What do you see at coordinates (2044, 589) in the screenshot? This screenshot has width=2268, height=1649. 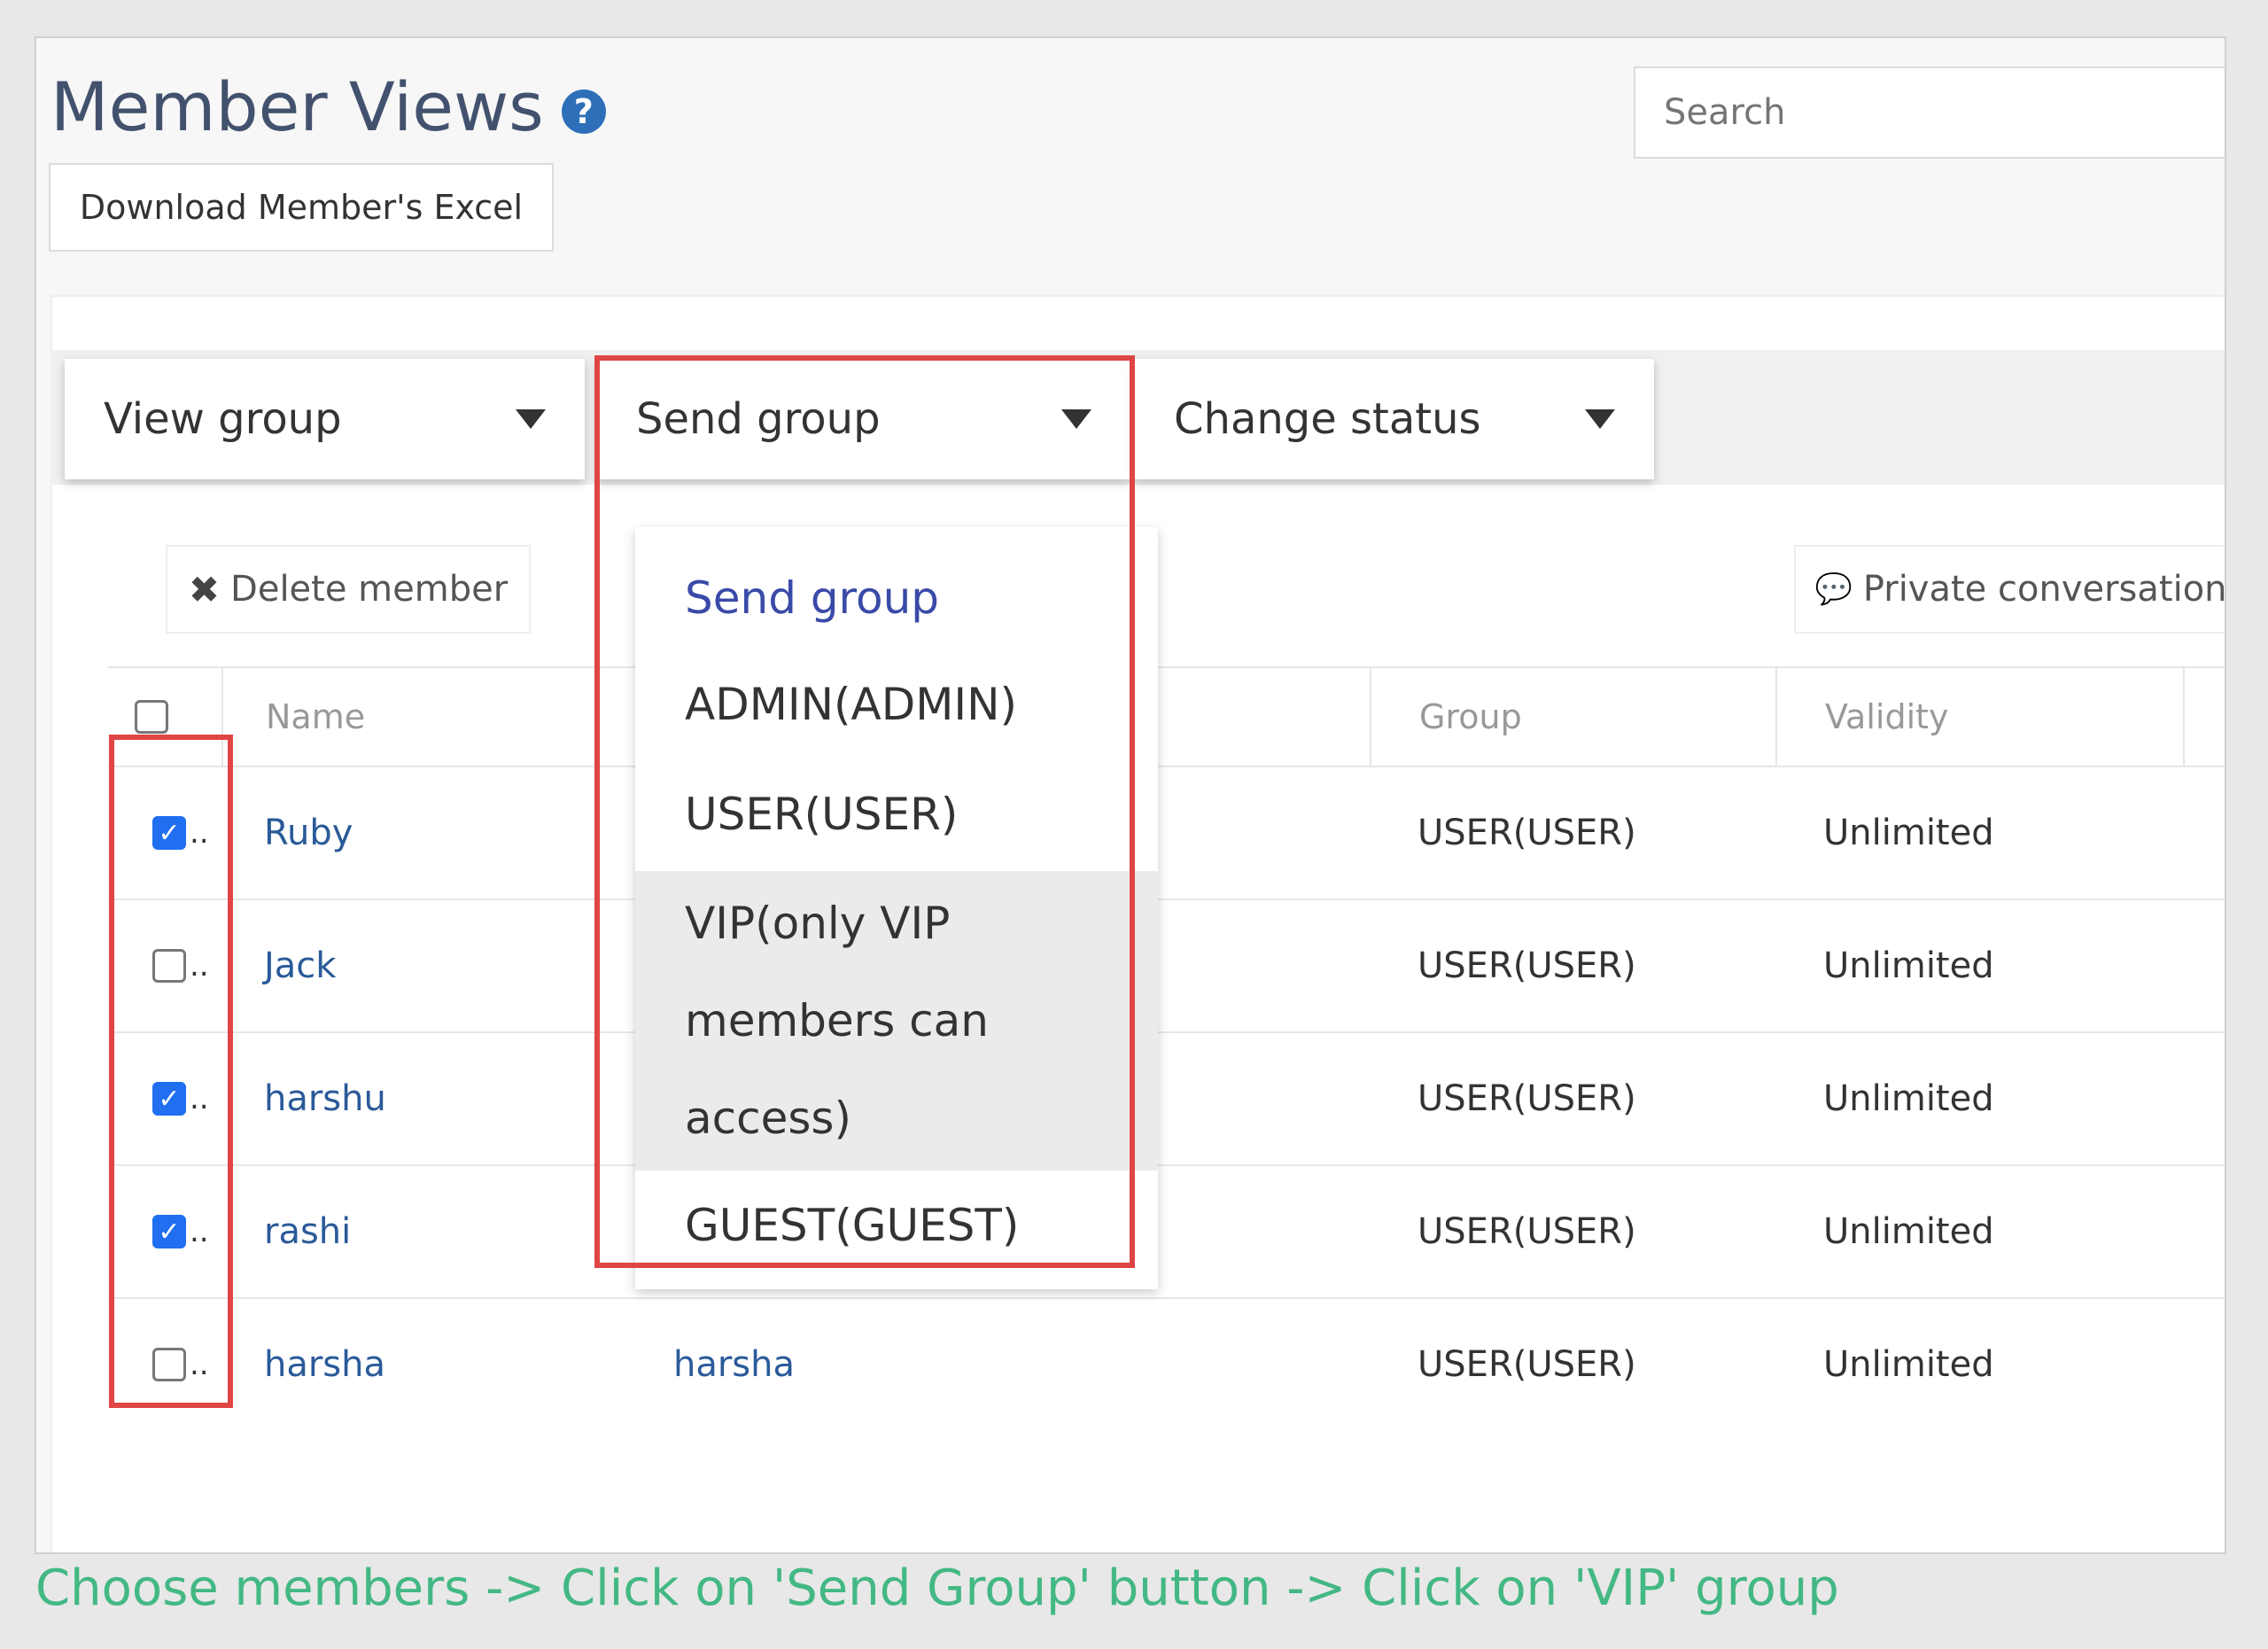 I see `private-conversation-label: Private conversation` at bounding box center [2044, 589].